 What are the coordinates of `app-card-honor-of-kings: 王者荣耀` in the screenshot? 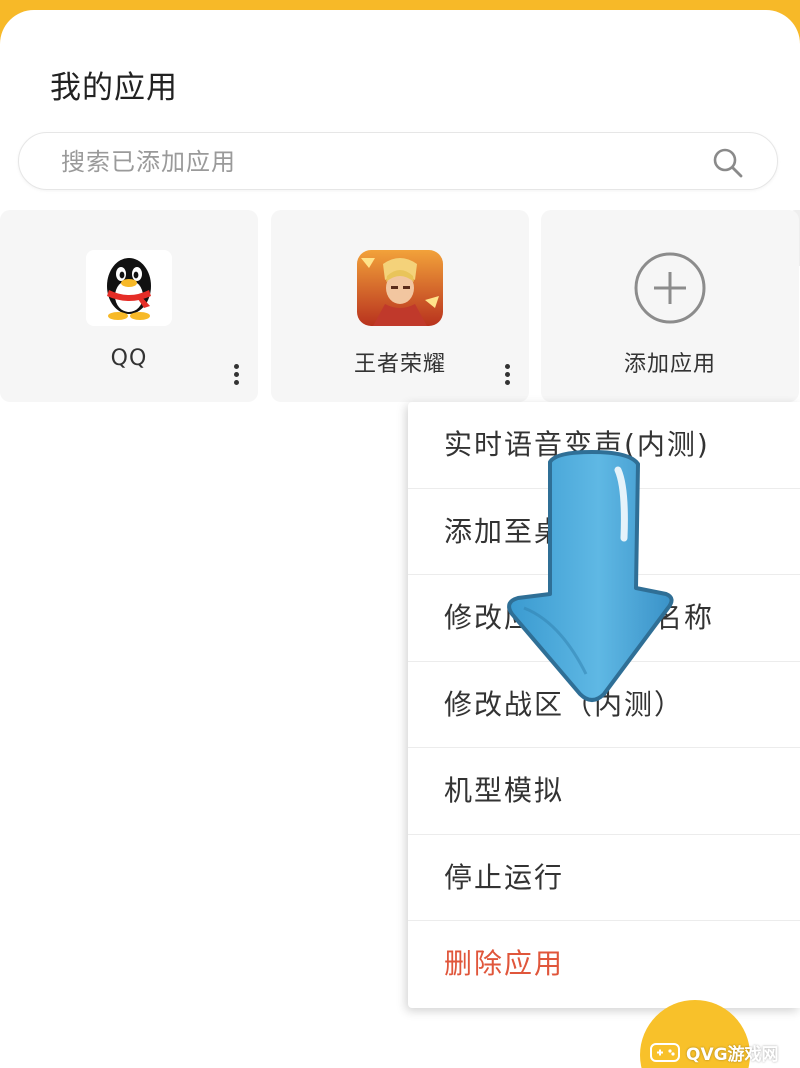 It's located at (400, 306).